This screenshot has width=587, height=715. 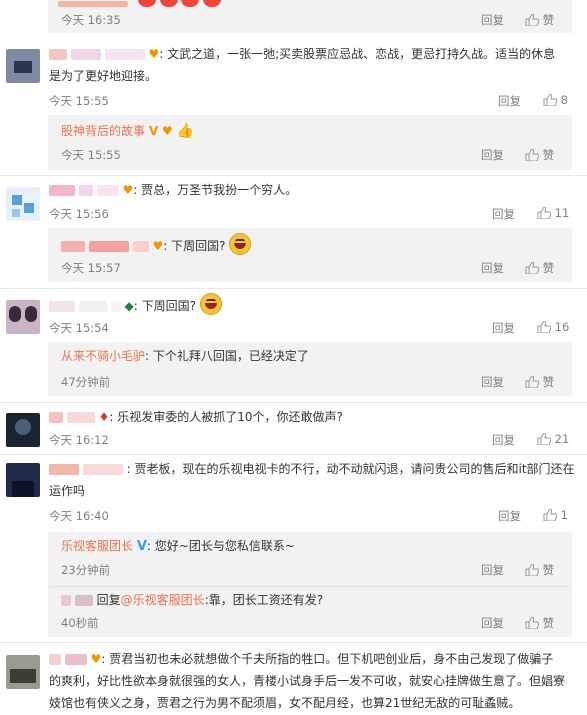 What do you see at coordinates (564, 515) in the screenshot?
I see `like-count: 1` at bounding box center [564, 515].